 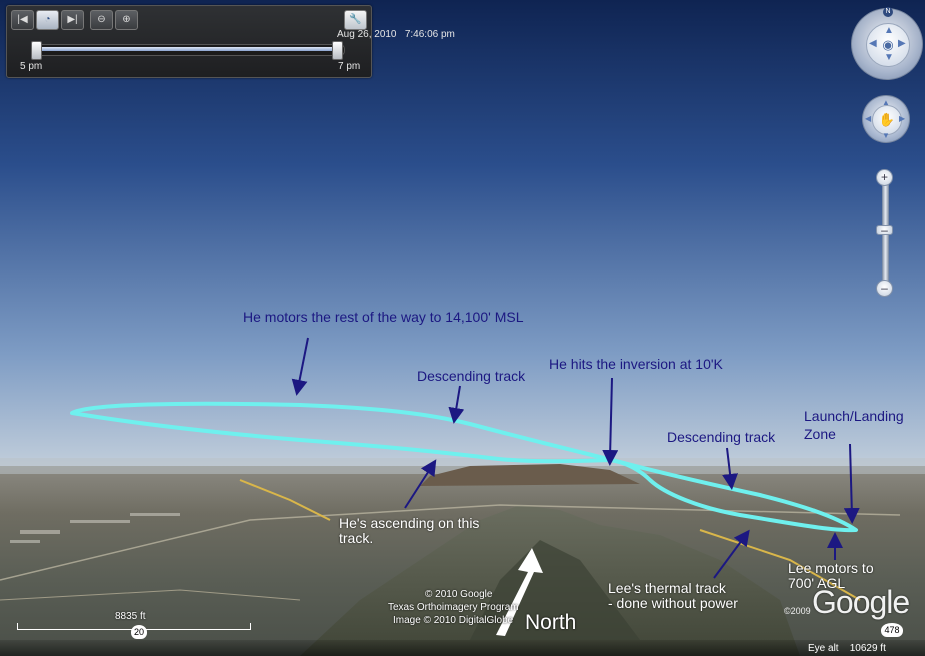 What do you see at coordinates (453, 607) in the screenshot?
I see `copyright-texas: Texas Orthoimagery Program` at bounding box center [453, 607].